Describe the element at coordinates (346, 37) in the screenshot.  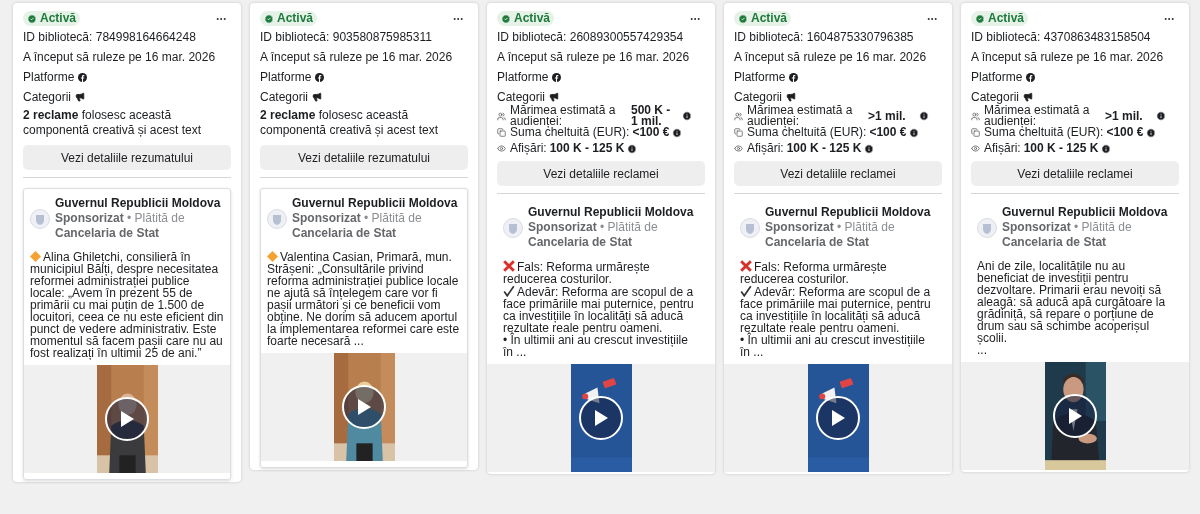
I see `library-id: ID bibliotecă: 903580875985311` at that location.